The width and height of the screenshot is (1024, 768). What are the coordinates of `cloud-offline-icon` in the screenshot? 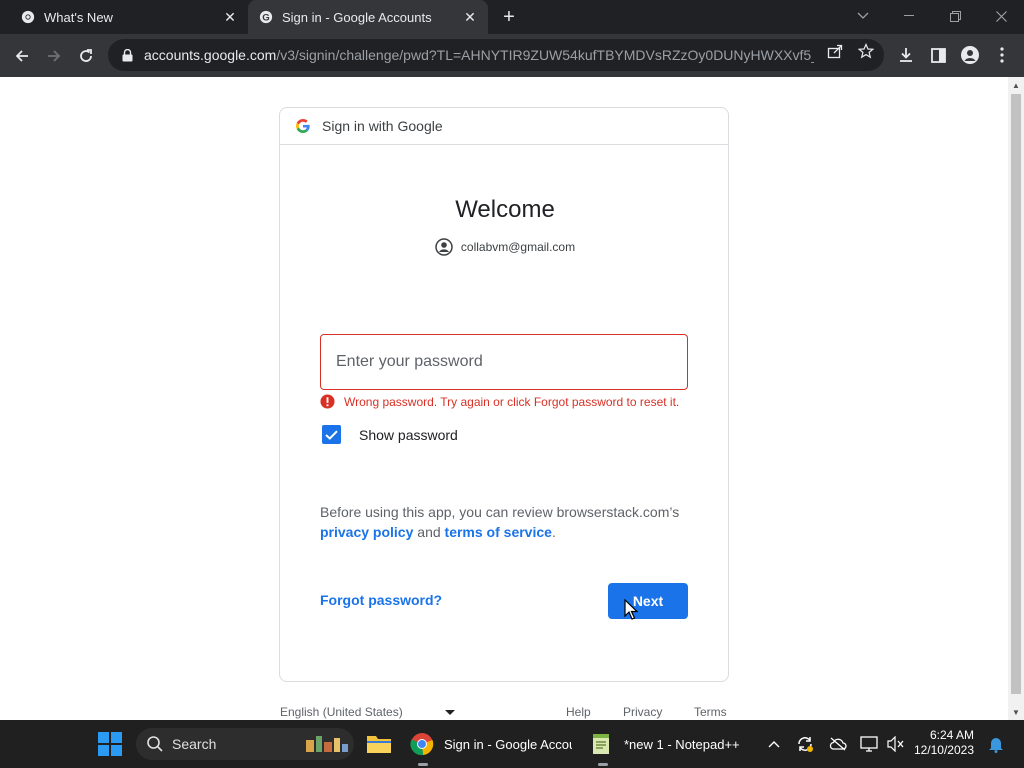 It's located at (838, 744).